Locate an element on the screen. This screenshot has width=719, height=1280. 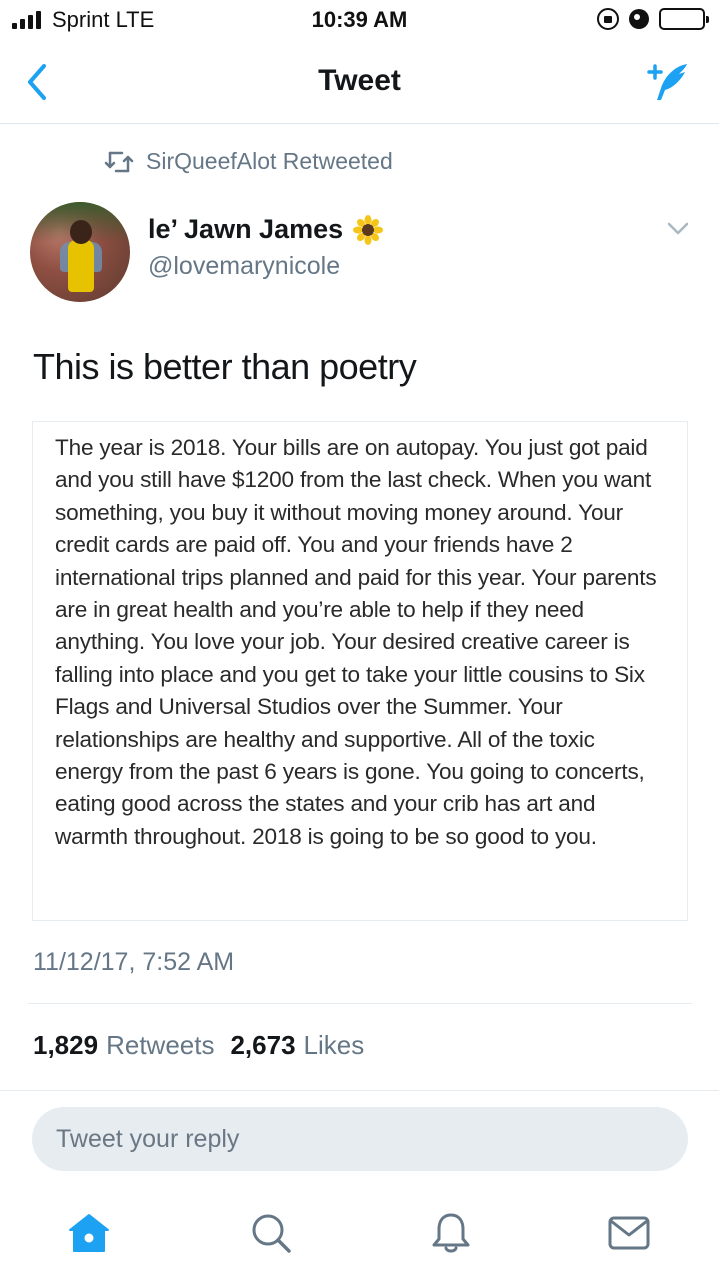
search-icon is located at coordinates (271, 1233).